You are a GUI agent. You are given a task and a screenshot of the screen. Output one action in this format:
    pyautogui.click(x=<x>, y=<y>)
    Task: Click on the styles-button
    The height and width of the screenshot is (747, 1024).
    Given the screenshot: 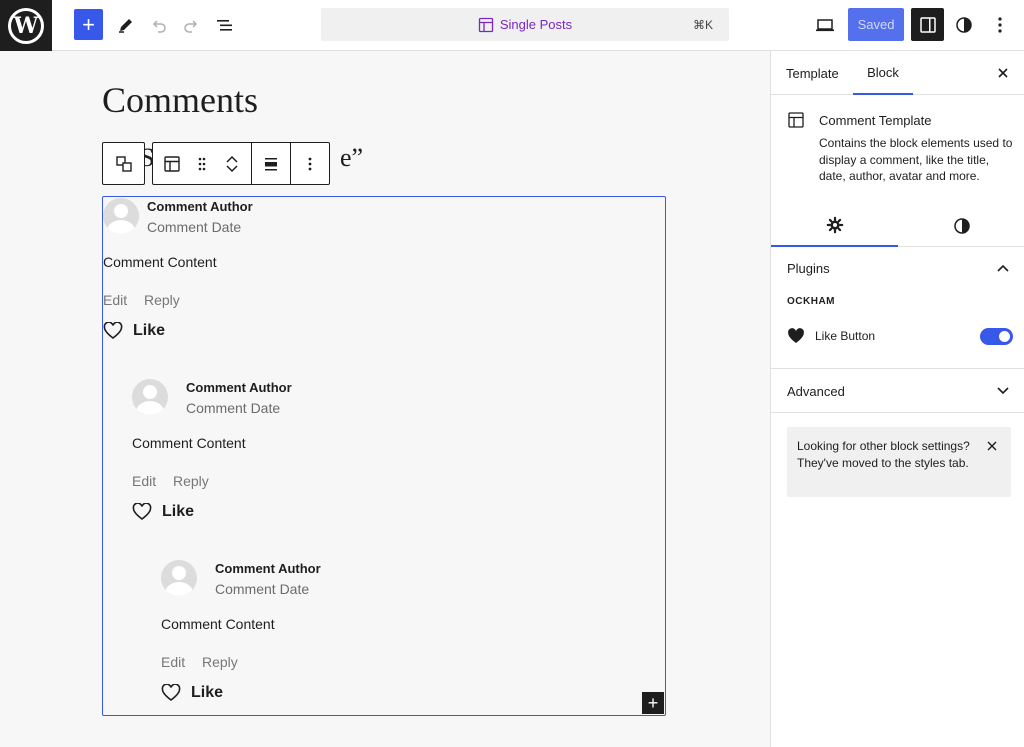 What is the action you would take?
    pyautogui.click(x=964, y=24)
    